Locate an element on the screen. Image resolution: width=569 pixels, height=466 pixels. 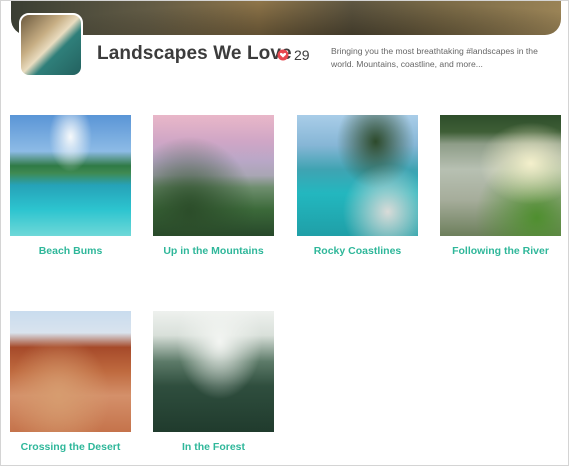
collection-card-crossing-the-desert: Crossing the Desert is located at coordinates (70, 382).